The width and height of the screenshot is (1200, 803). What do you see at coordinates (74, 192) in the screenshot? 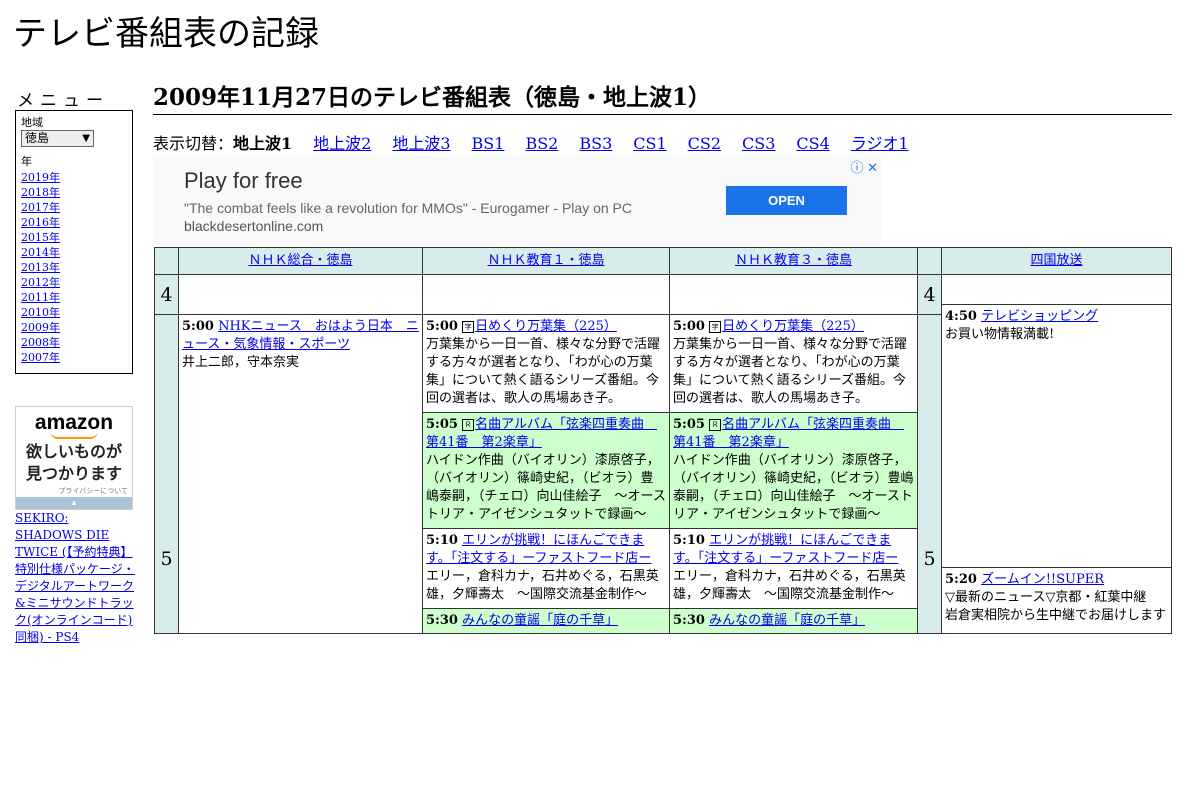
I see `year-link-2018: 2018年` at bounding box center [74, 192].